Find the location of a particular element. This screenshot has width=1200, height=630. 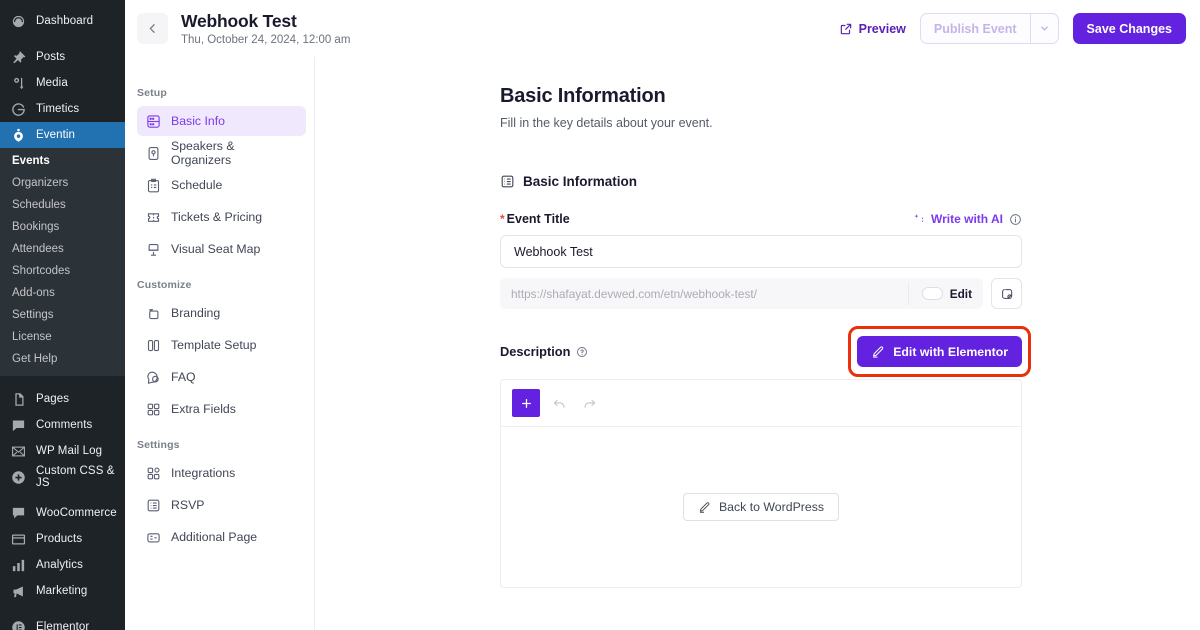

redo-button is located at coordinates (589, 403).